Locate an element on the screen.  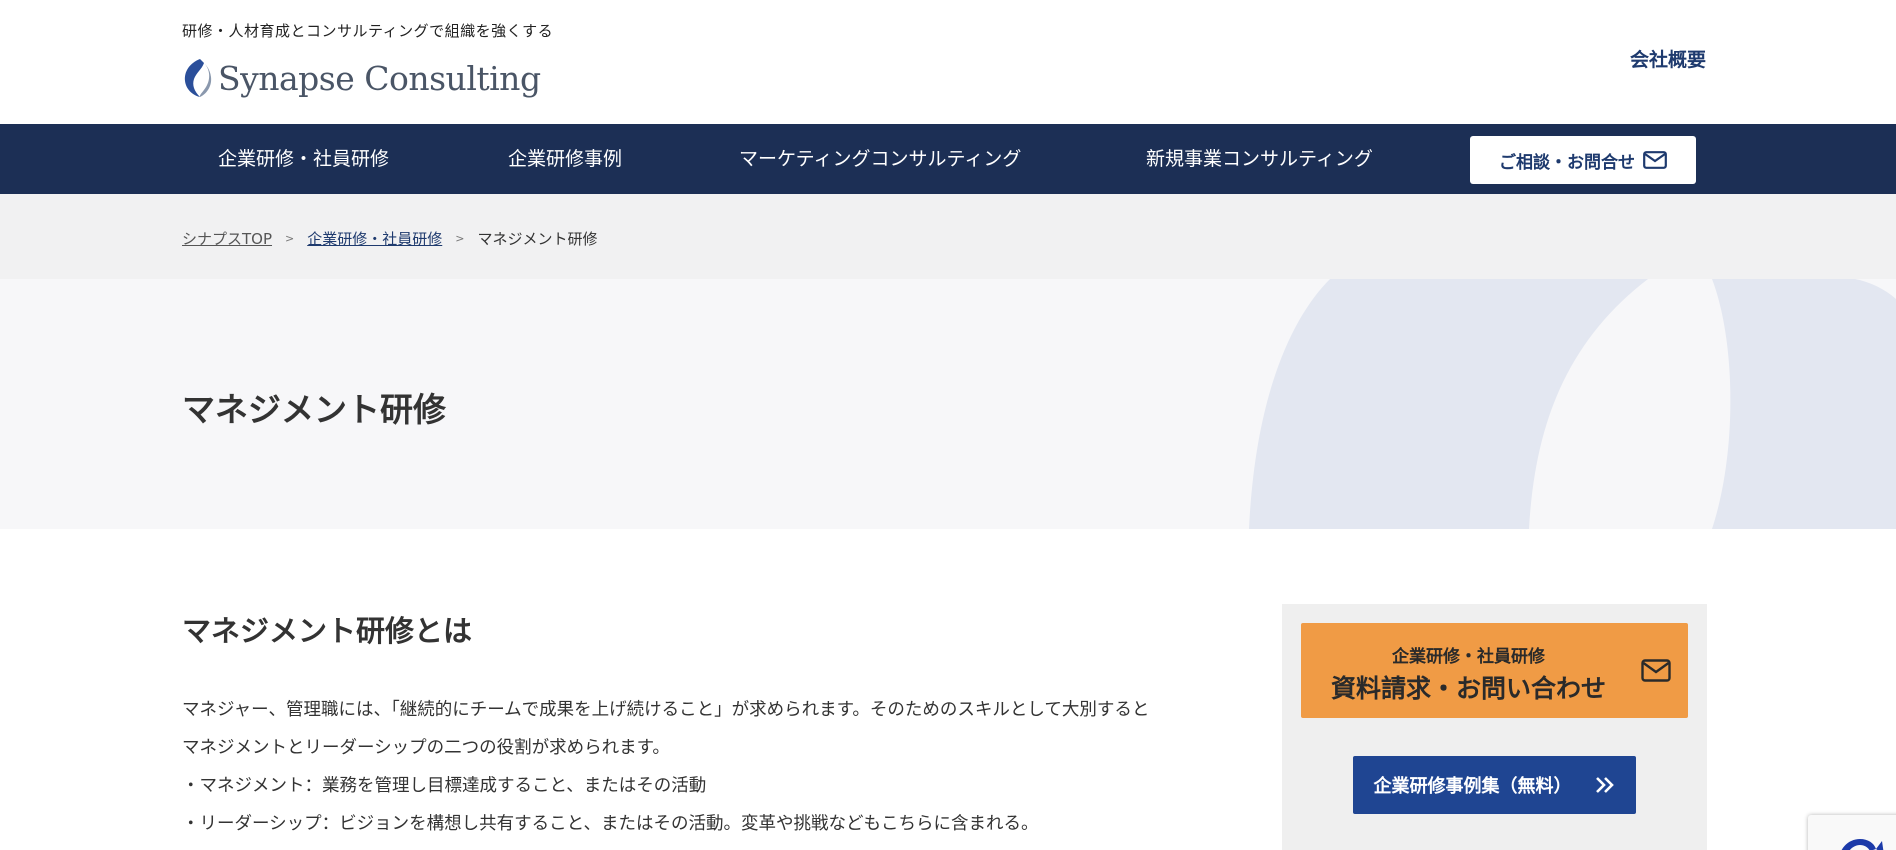
nav-item-new-business-consulting: 新規事業コンサルティング is located at coordinates (1259, 159).